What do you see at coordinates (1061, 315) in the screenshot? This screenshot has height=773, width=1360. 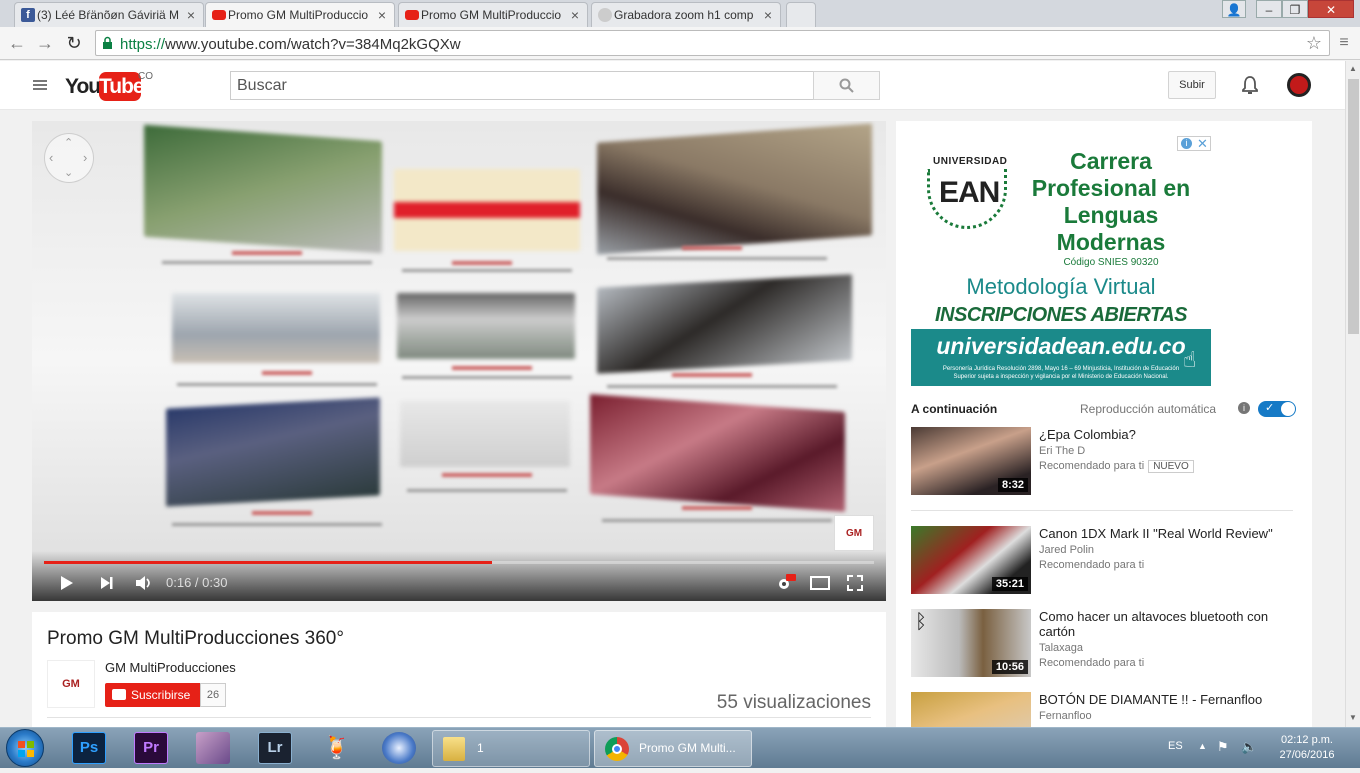 I see `ad-registration: INSCRIPCIONES ABIERTAS` at bounding box center [1061, 315].